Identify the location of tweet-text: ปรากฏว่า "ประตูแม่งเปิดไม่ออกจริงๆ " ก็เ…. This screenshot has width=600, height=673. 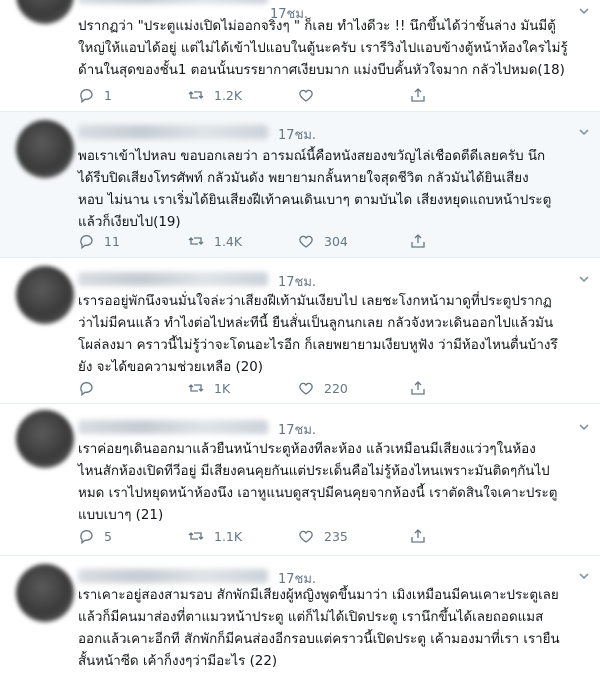
(323, 48).